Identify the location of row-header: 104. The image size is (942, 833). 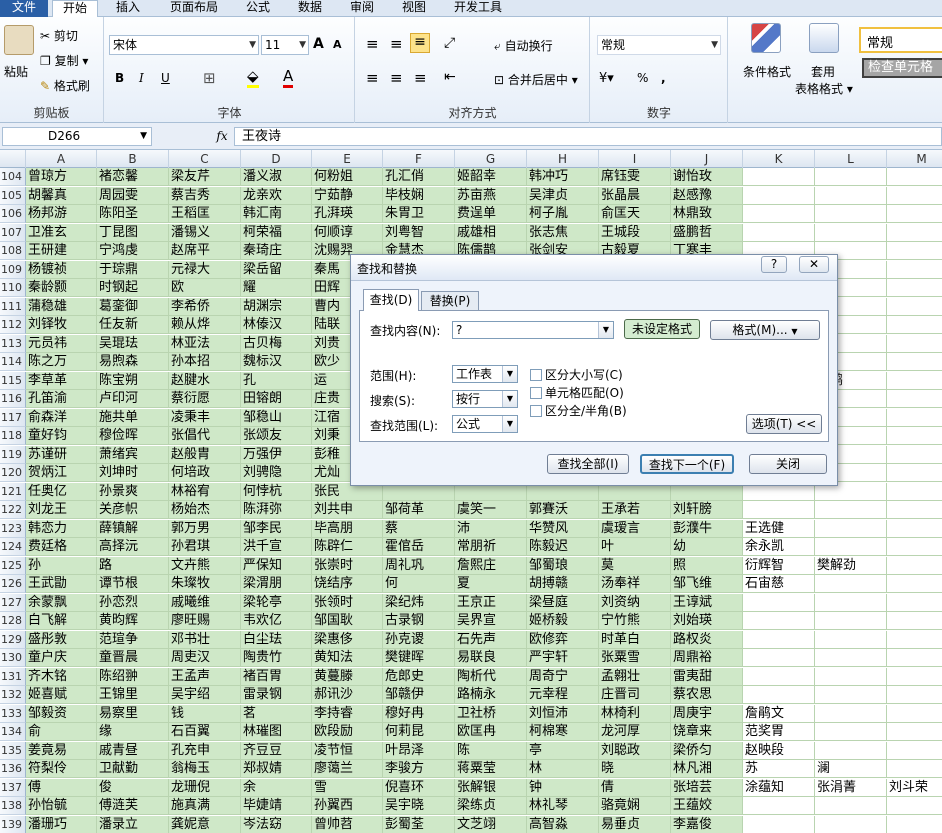
(13, 177).